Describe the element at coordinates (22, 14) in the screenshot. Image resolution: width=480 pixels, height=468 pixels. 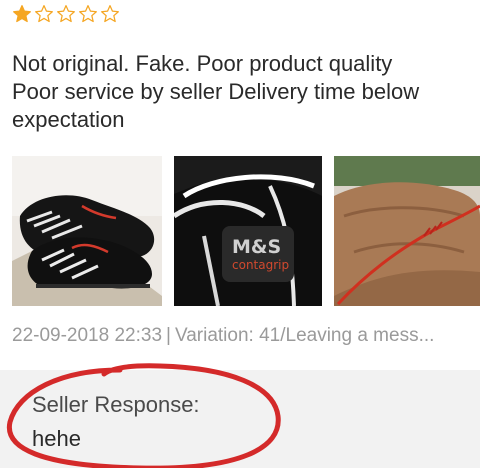
I see `star-filled-icon` at that location.